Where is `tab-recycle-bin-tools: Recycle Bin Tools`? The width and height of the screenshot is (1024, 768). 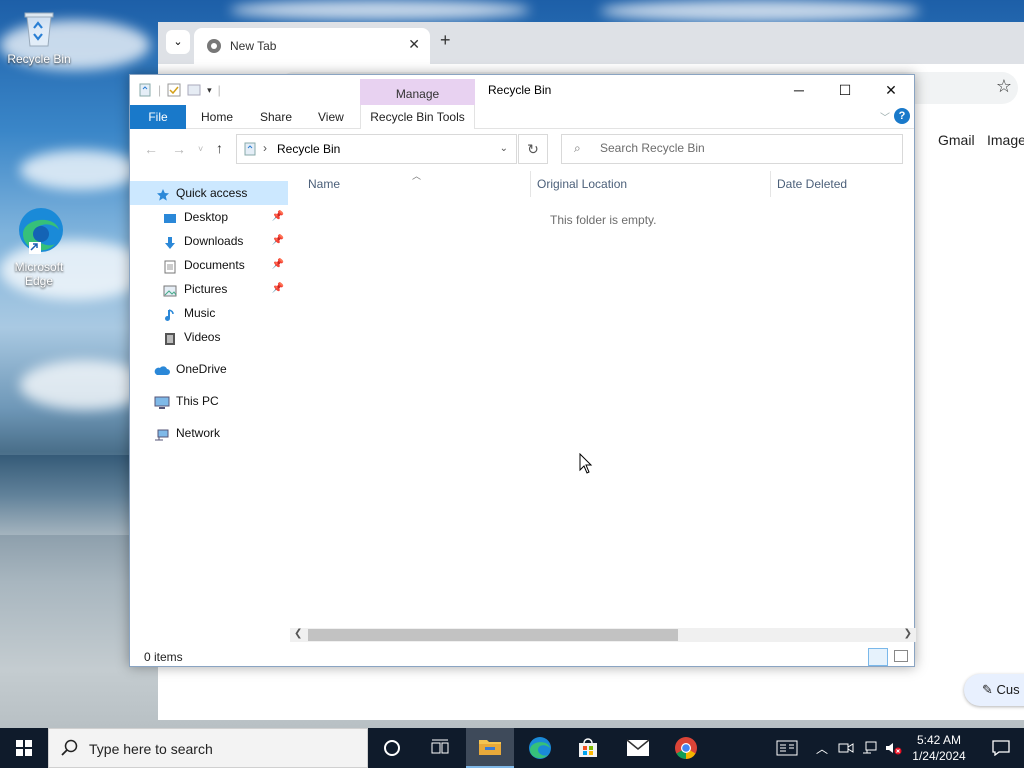 tab-recycle-bin-tools: Recycle Bin Tools is located at coordinates (417, 117).